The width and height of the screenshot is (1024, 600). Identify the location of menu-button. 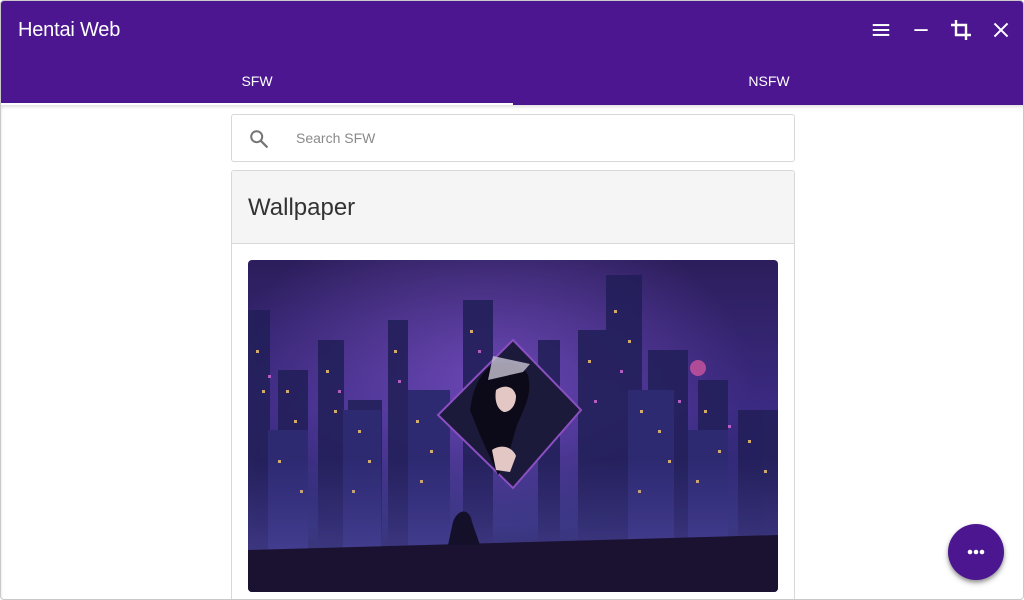
(881, 30).